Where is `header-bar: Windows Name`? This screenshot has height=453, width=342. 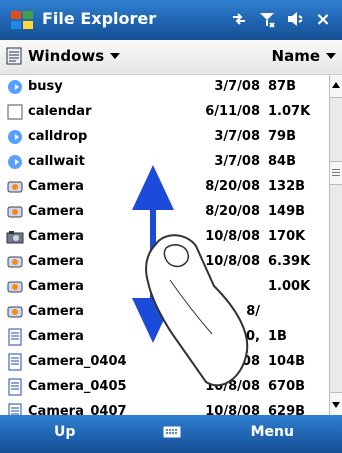
header-bar: Windows Name is located at coordinates (171, 57).